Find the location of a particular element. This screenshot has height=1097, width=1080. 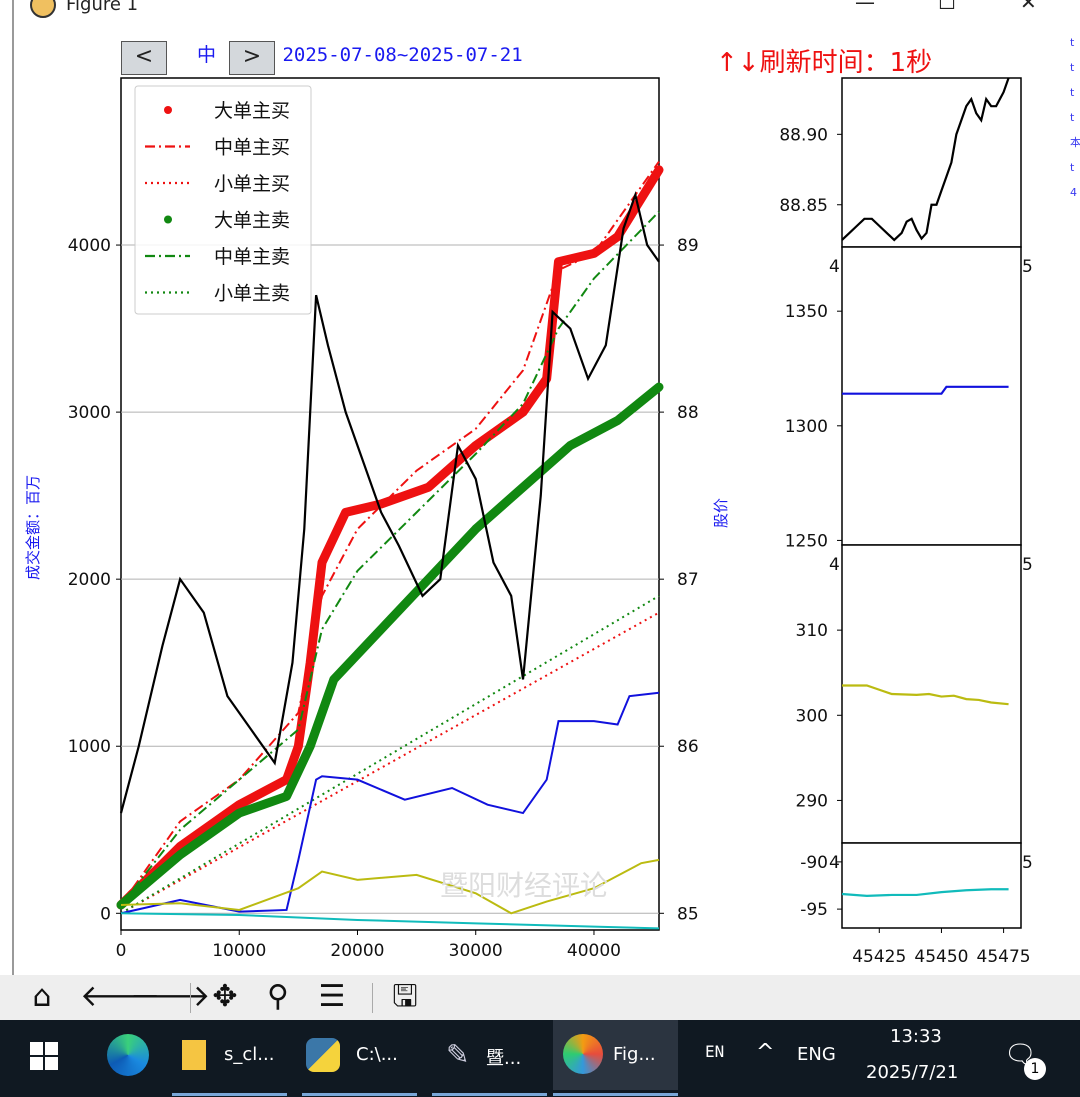

side-x-tick-label: 45450 is located at coordinates (941, 957).